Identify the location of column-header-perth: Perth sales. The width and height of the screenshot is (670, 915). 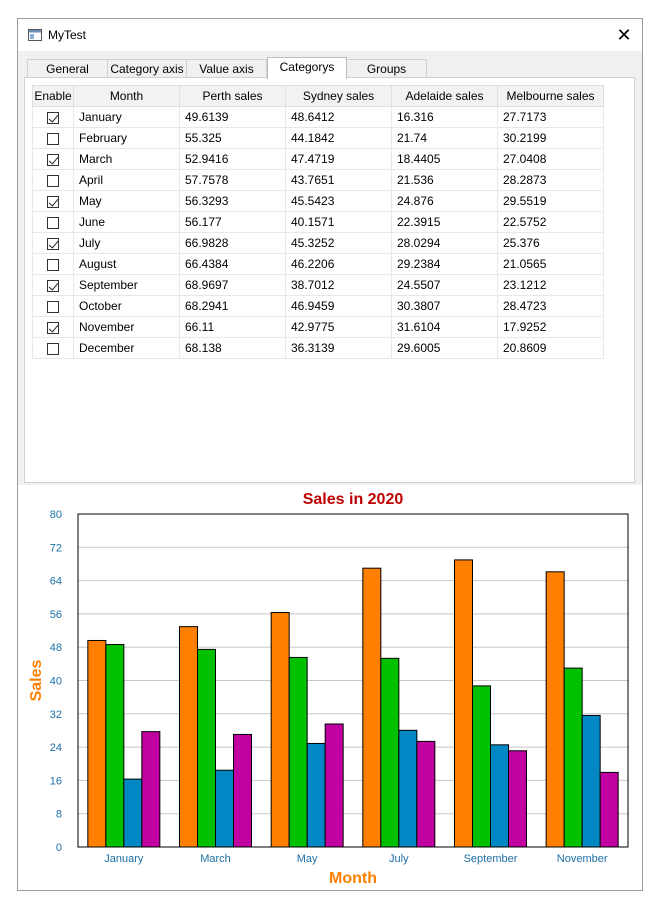
(232, 96).